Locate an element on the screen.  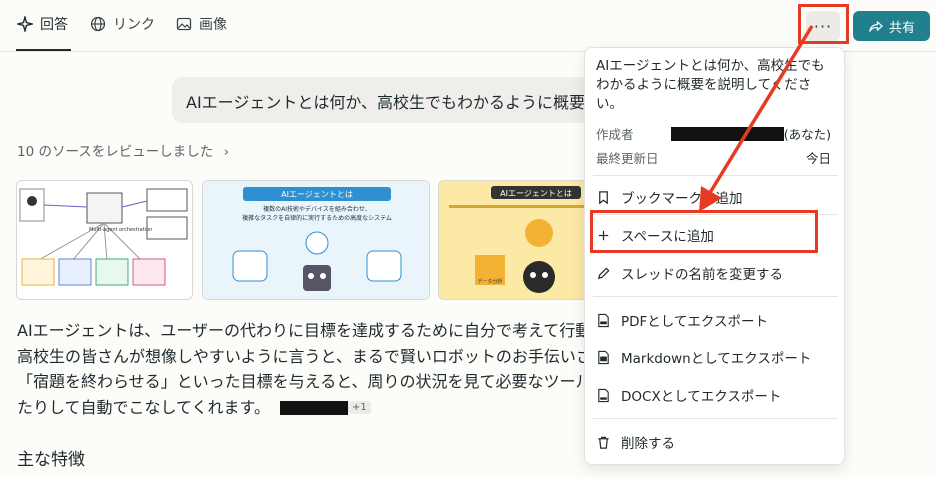
answer-line-1: AIエージェントは、ユーザーの代わりに目標を達成するために自分で考えて行動 is located at coordinates (304, 330).